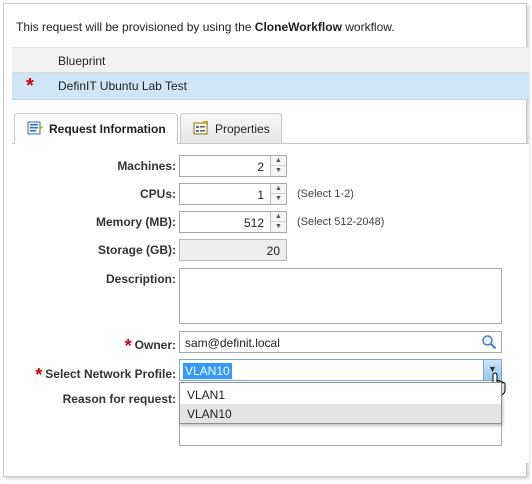  I want to click on machines-value: 2, so click(260, 167).